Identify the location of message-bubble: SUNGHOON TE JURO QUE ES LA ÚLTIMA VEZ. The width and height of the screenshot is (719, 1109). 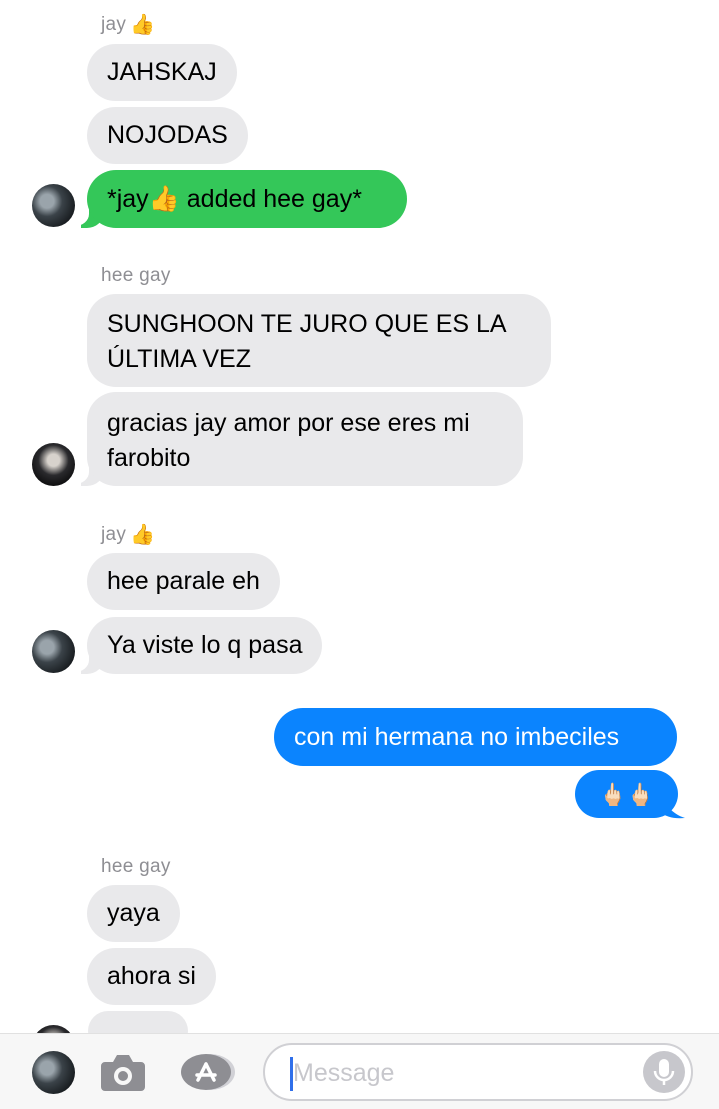
(319, 340).